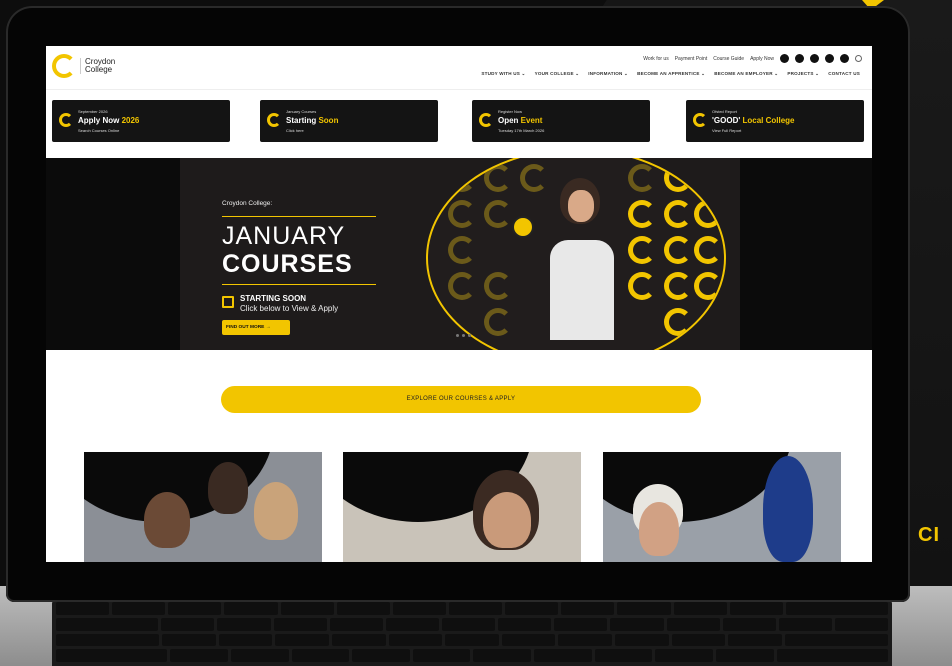 This screenshot has width=952, height=666. I want to click on logo-text: Croydon College, so click(97, 66).